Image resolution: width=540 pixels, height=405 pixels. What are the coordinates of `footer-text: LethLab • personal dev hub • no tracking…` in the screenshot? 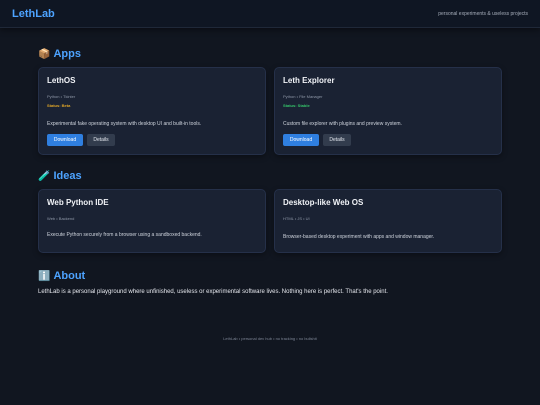 It's located at (270, 338).